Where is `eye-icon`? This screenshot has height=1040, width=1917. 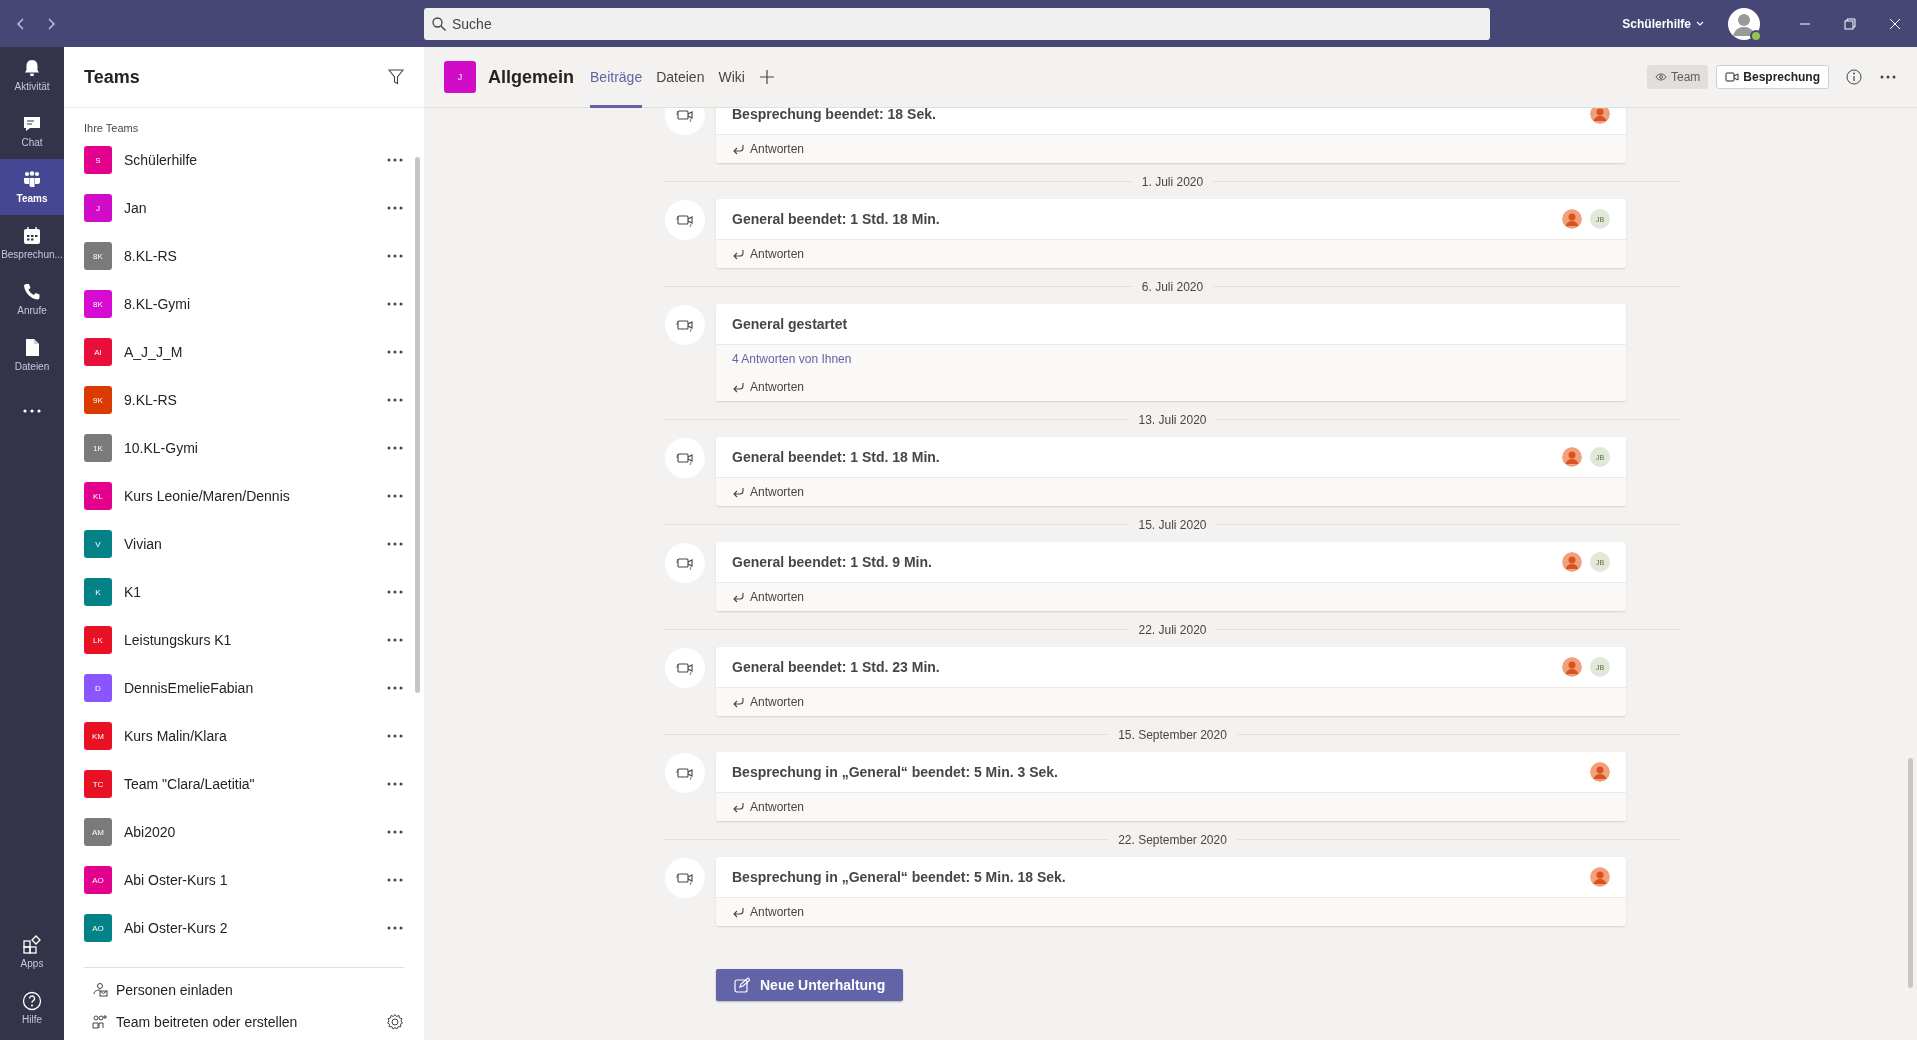
eye-icon is located at coordinates (1660, 77).